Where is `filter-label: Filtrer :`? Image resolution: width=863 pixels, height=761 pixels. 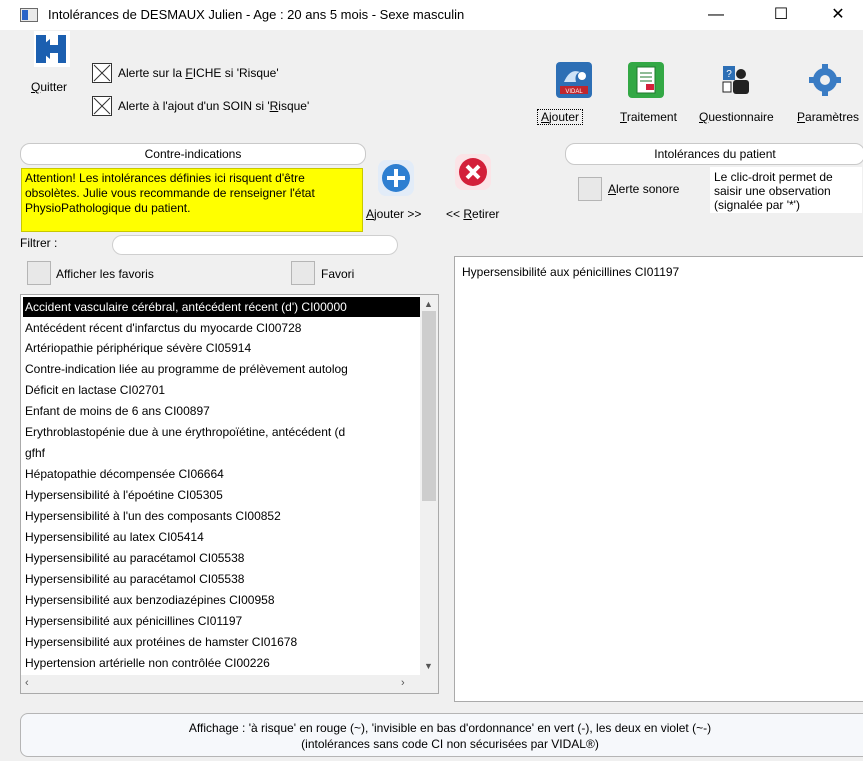
filter-label: Filtrer : is located at coordinates (39, 243).